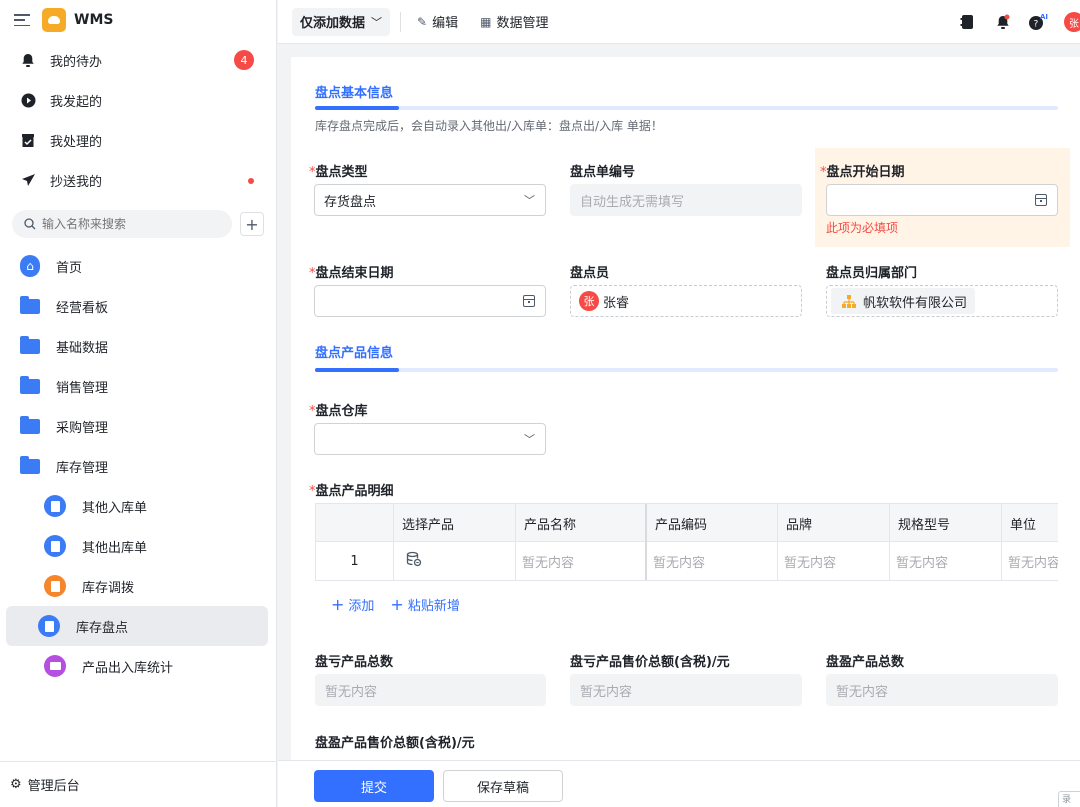 The width and height of the screenshot is (1080, 807). What do you see at coordinates (55, 666) in the screenshot?
I see `presentation-icon` at bounding box center [55, 666].